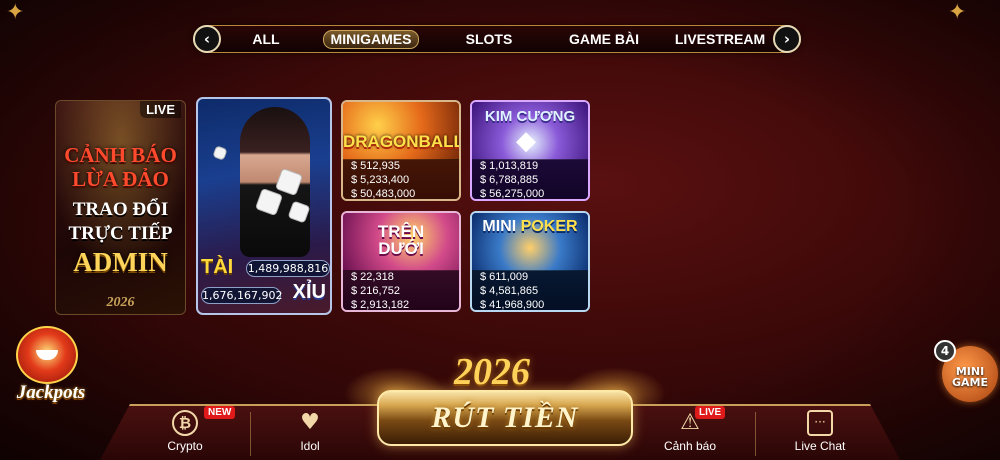 The image size is (1000, 460). I want to click on firecracker-decoration-left: ✦, so click(15, 12).